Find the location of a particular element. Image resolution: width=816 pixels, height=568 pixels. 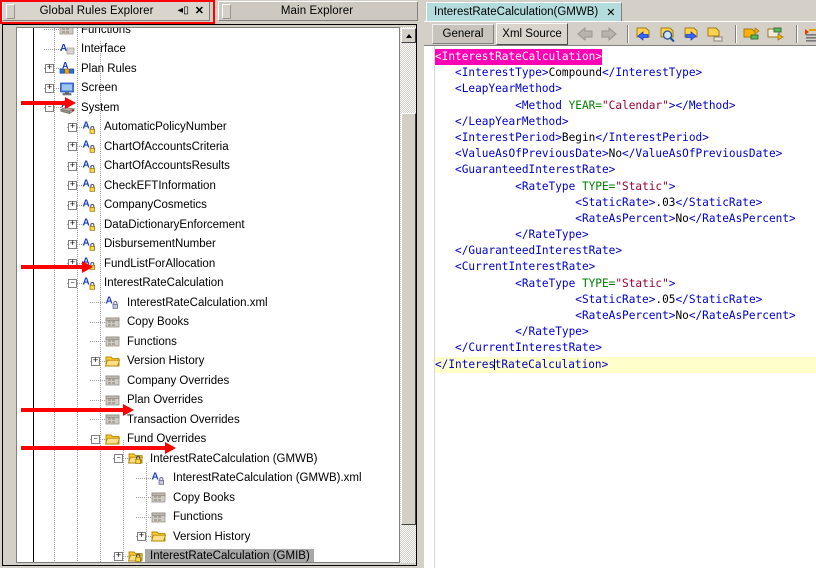

tag-find-icon is located at coordinates (667, 34).